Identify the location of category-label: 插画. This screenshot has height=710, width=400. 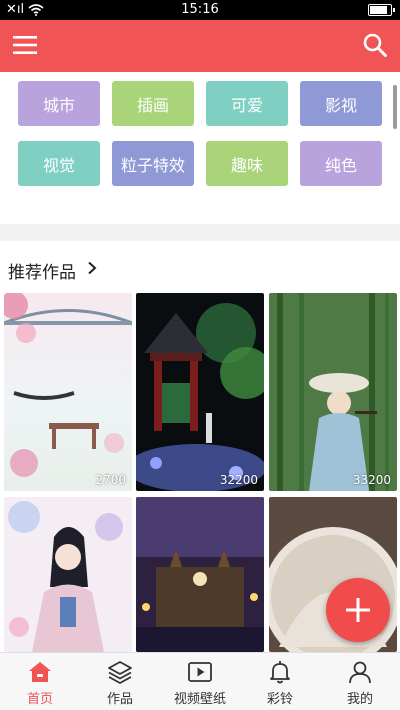
(152, 105).